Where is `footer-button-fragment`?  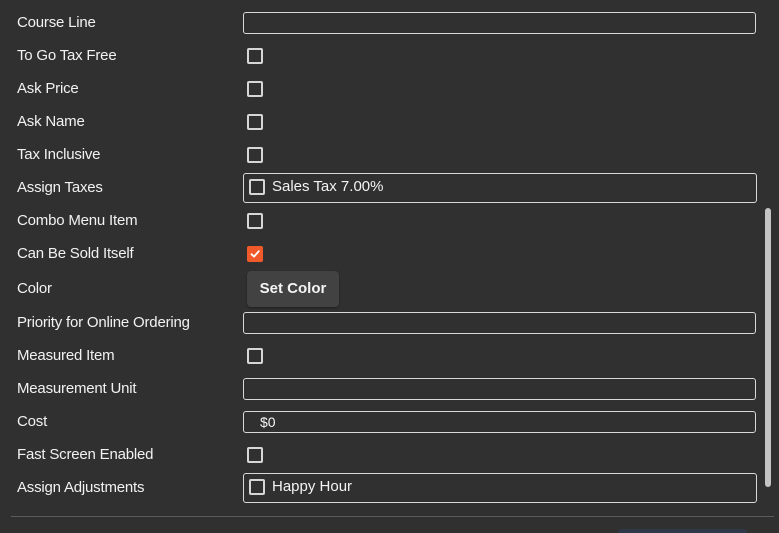 footer-button-fragment is located at coordinates (682, 531).